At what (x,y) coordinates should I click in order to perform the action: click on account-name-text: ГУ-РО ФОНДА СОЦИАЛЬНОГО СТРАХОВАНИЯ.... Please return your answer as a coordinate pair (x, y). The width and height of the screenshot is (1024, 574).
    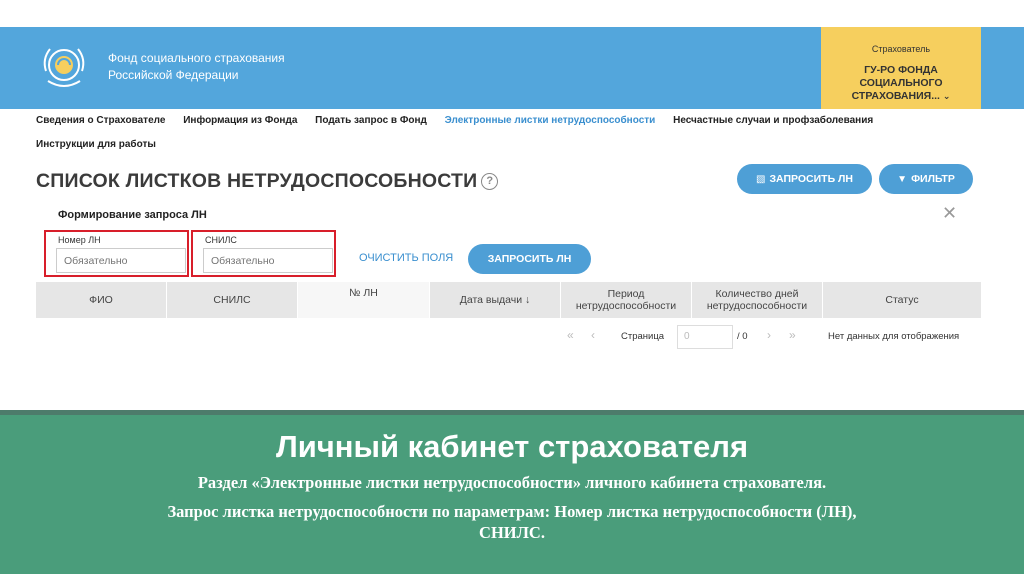
    Looking at the image, I should click on (897, 83).